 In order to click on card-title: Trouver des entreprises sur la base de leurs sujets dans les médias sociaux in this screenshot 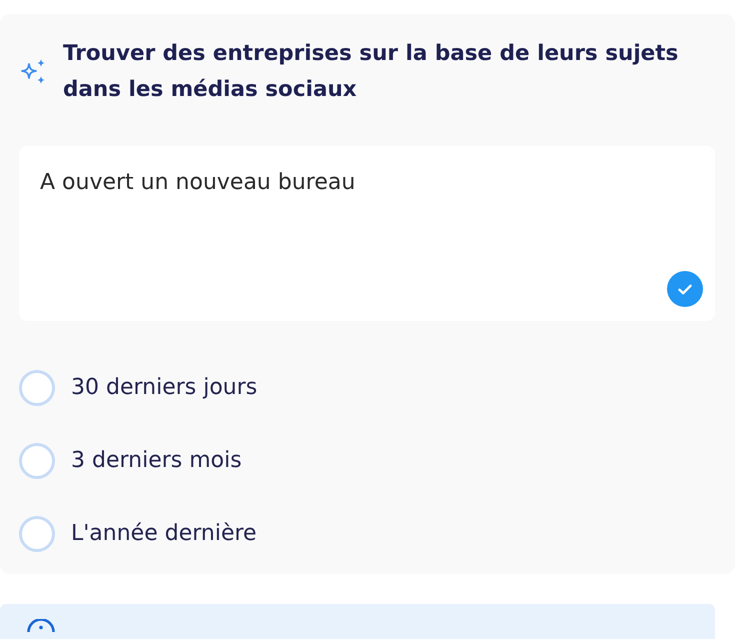, I will do `click(371, 72)`.